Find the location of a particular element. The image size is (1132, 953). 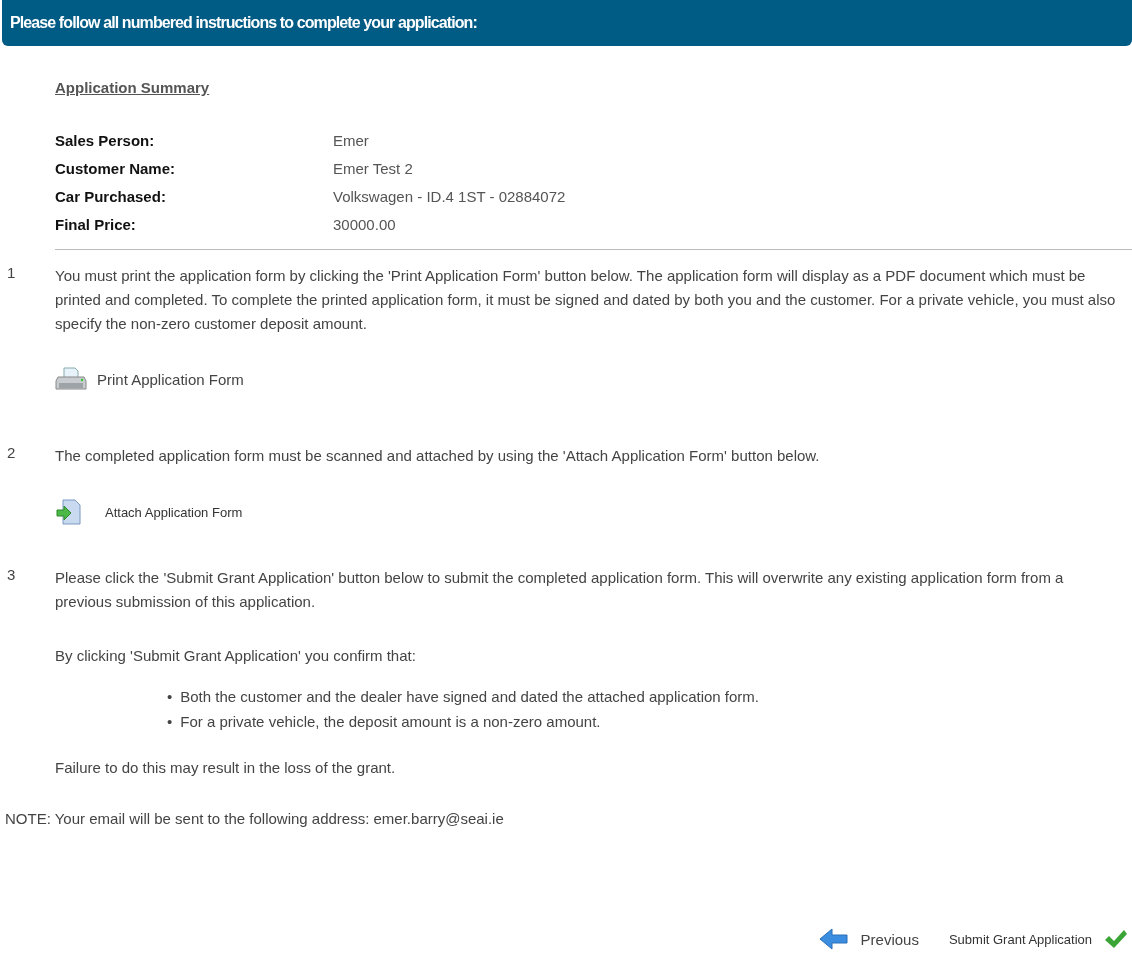

field-value: Emer is located at coordinates (351, 141).